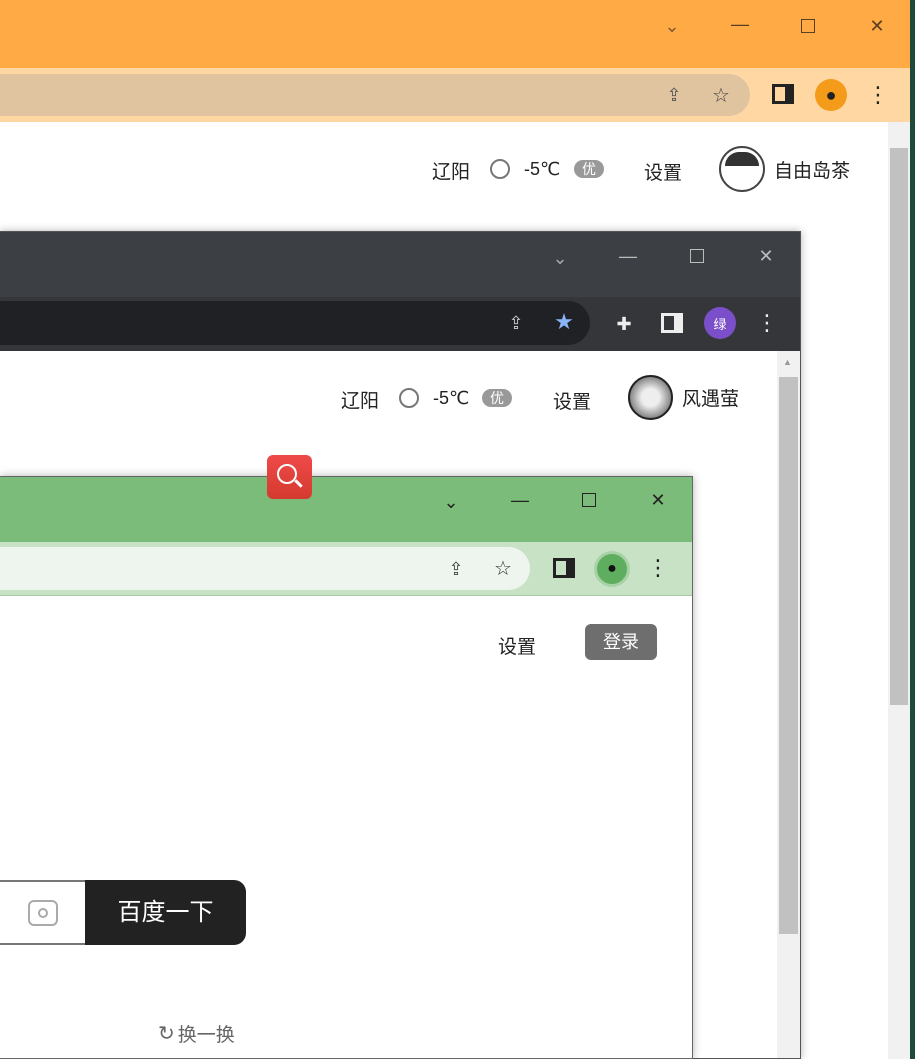 Image resolution: width=915 pixels, height=1059 pixels. I want to click on extensions-icon: ✚, so click(624, 324).